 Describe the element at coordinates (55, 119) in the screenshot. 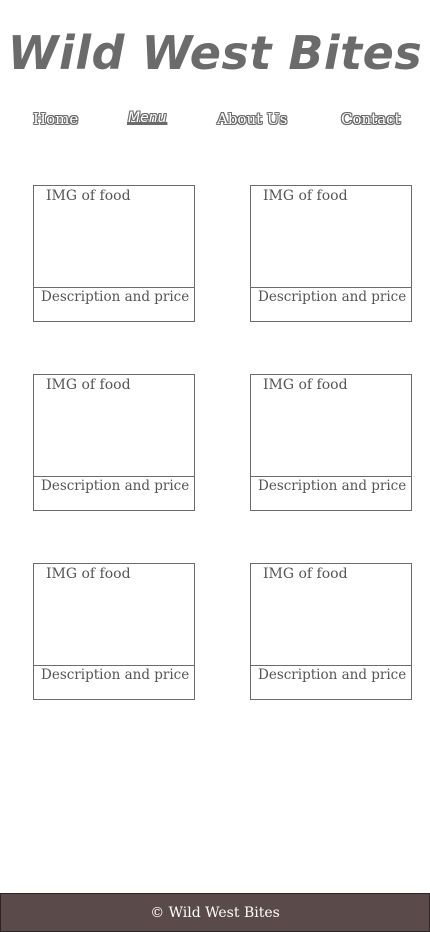

I see `nav-home-link: Home` at that location.